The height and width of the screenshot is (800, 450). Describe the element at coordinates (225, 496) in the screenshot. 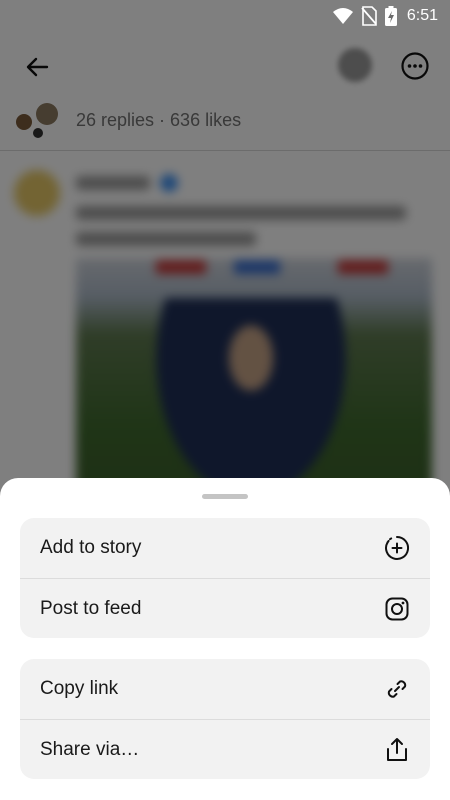

I see `drag-handle` at that location.